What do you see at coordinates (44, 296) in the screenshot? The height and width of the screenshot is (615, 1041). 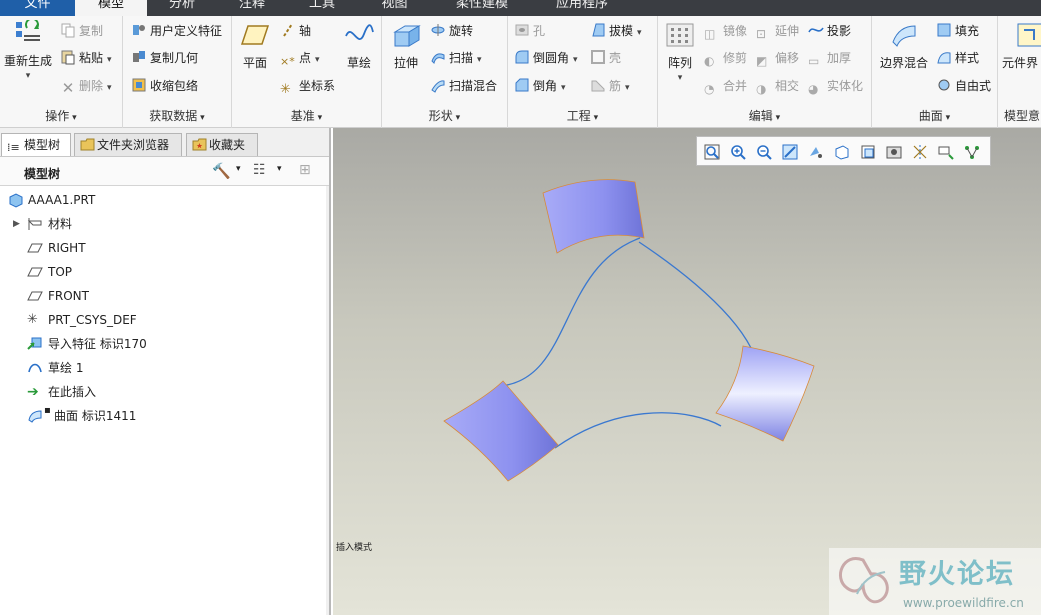 I see `tree-item-front-plane: FRONT` at bounding box center [44, 296].